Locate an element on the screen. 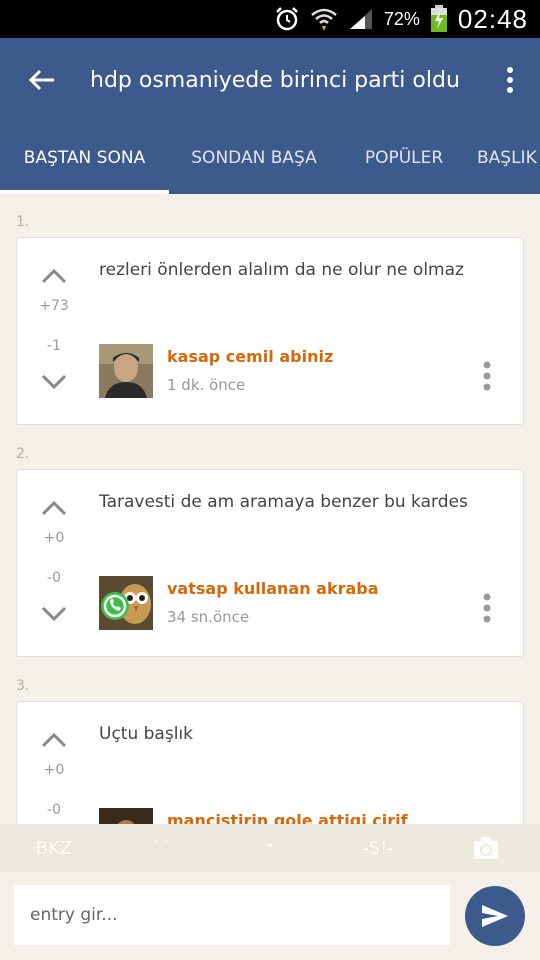 This screenshot has height=960, width=540. author-name: kasap cemil abiniz is located at coordinates (250, 356).